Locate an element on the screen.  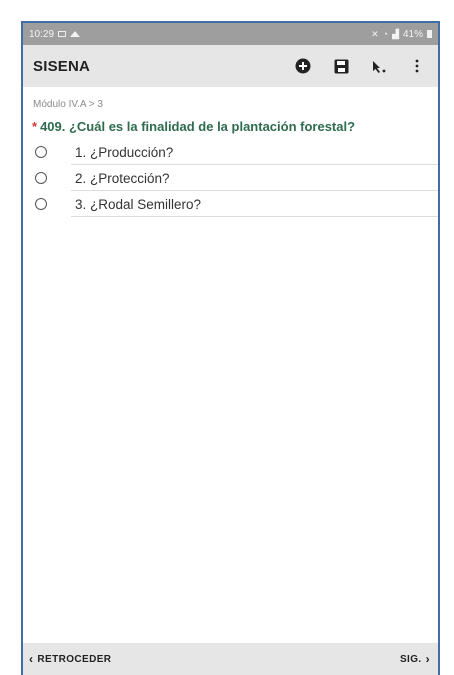
save-icon is located at coordinates (341, 66).